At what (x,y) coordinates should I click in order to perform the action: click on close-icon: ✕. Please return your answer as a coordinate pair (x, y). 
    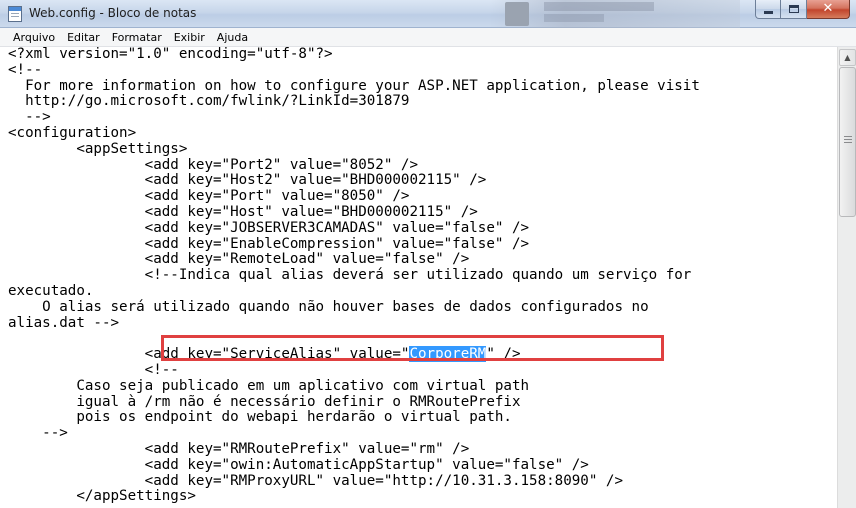
    Looking at the image, I should click on (828, 8).